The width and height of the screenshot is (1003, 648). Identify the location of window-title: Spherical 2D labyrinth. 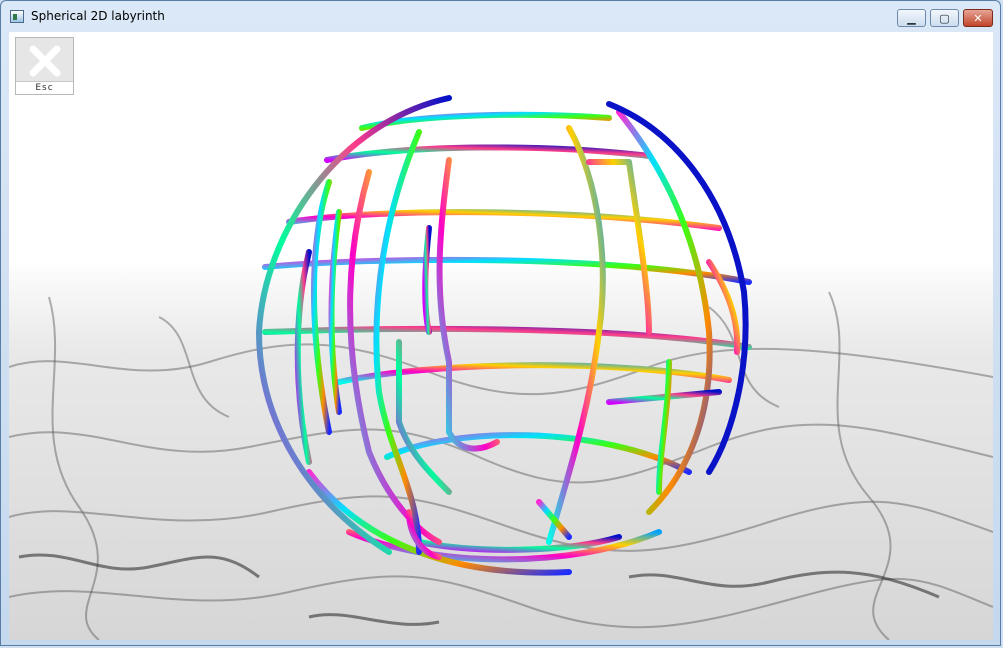
(98, 16).